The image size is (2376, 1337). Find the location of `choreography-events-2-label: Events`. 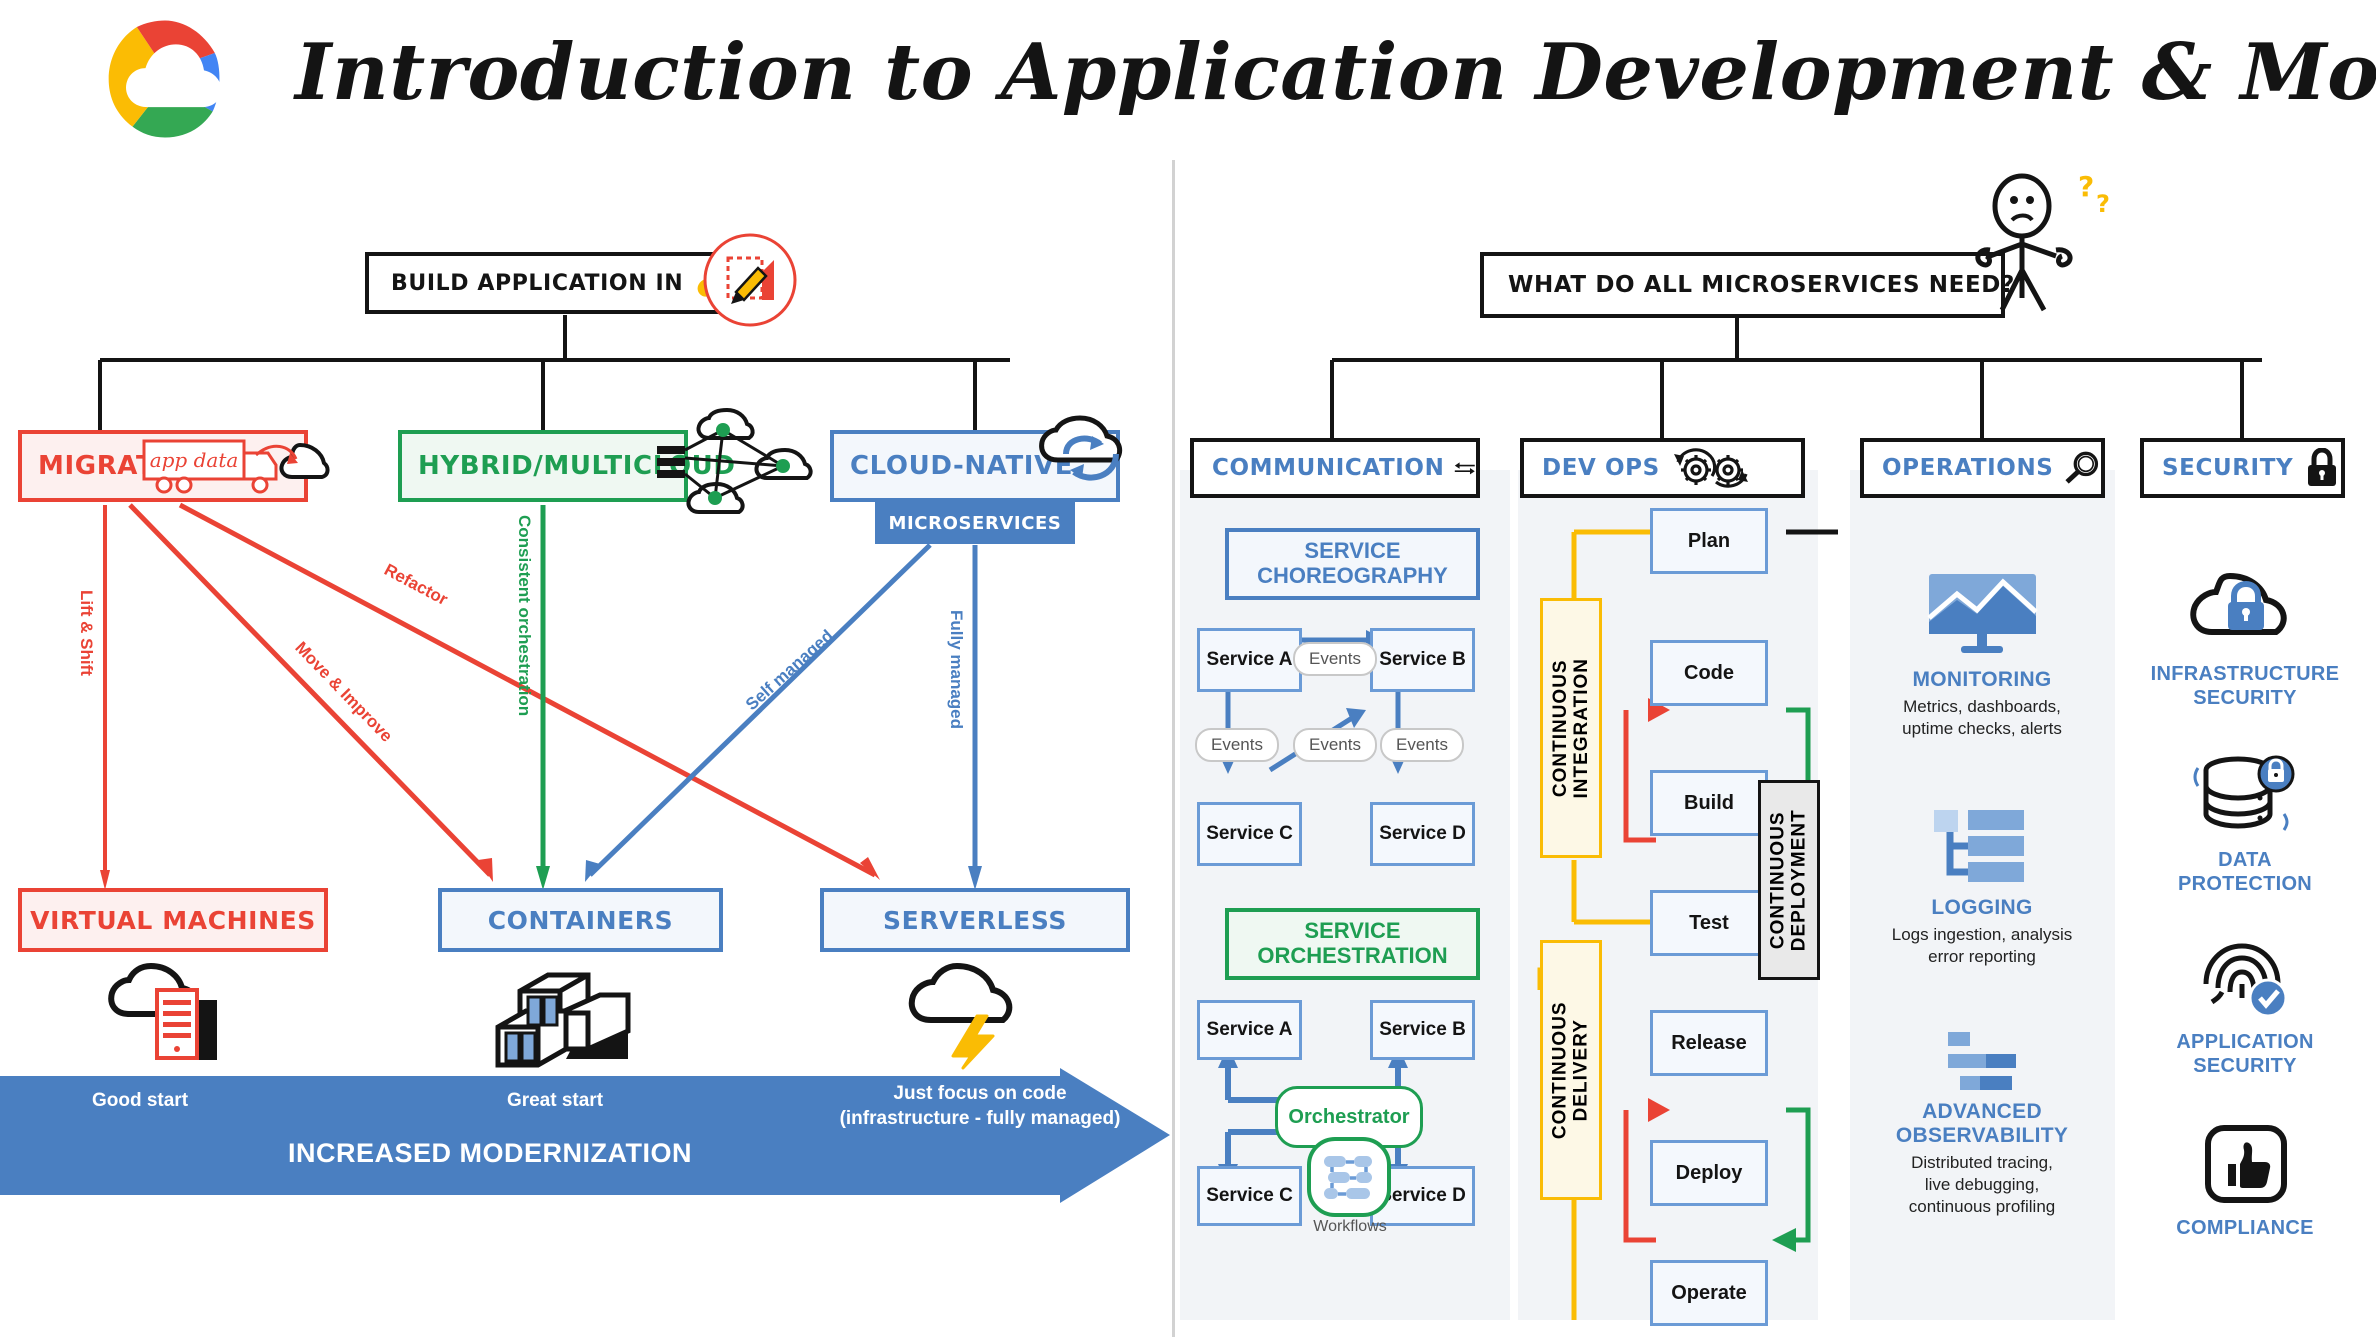

choreography-events-2-label: Events is located at coordinates (1237, 744).